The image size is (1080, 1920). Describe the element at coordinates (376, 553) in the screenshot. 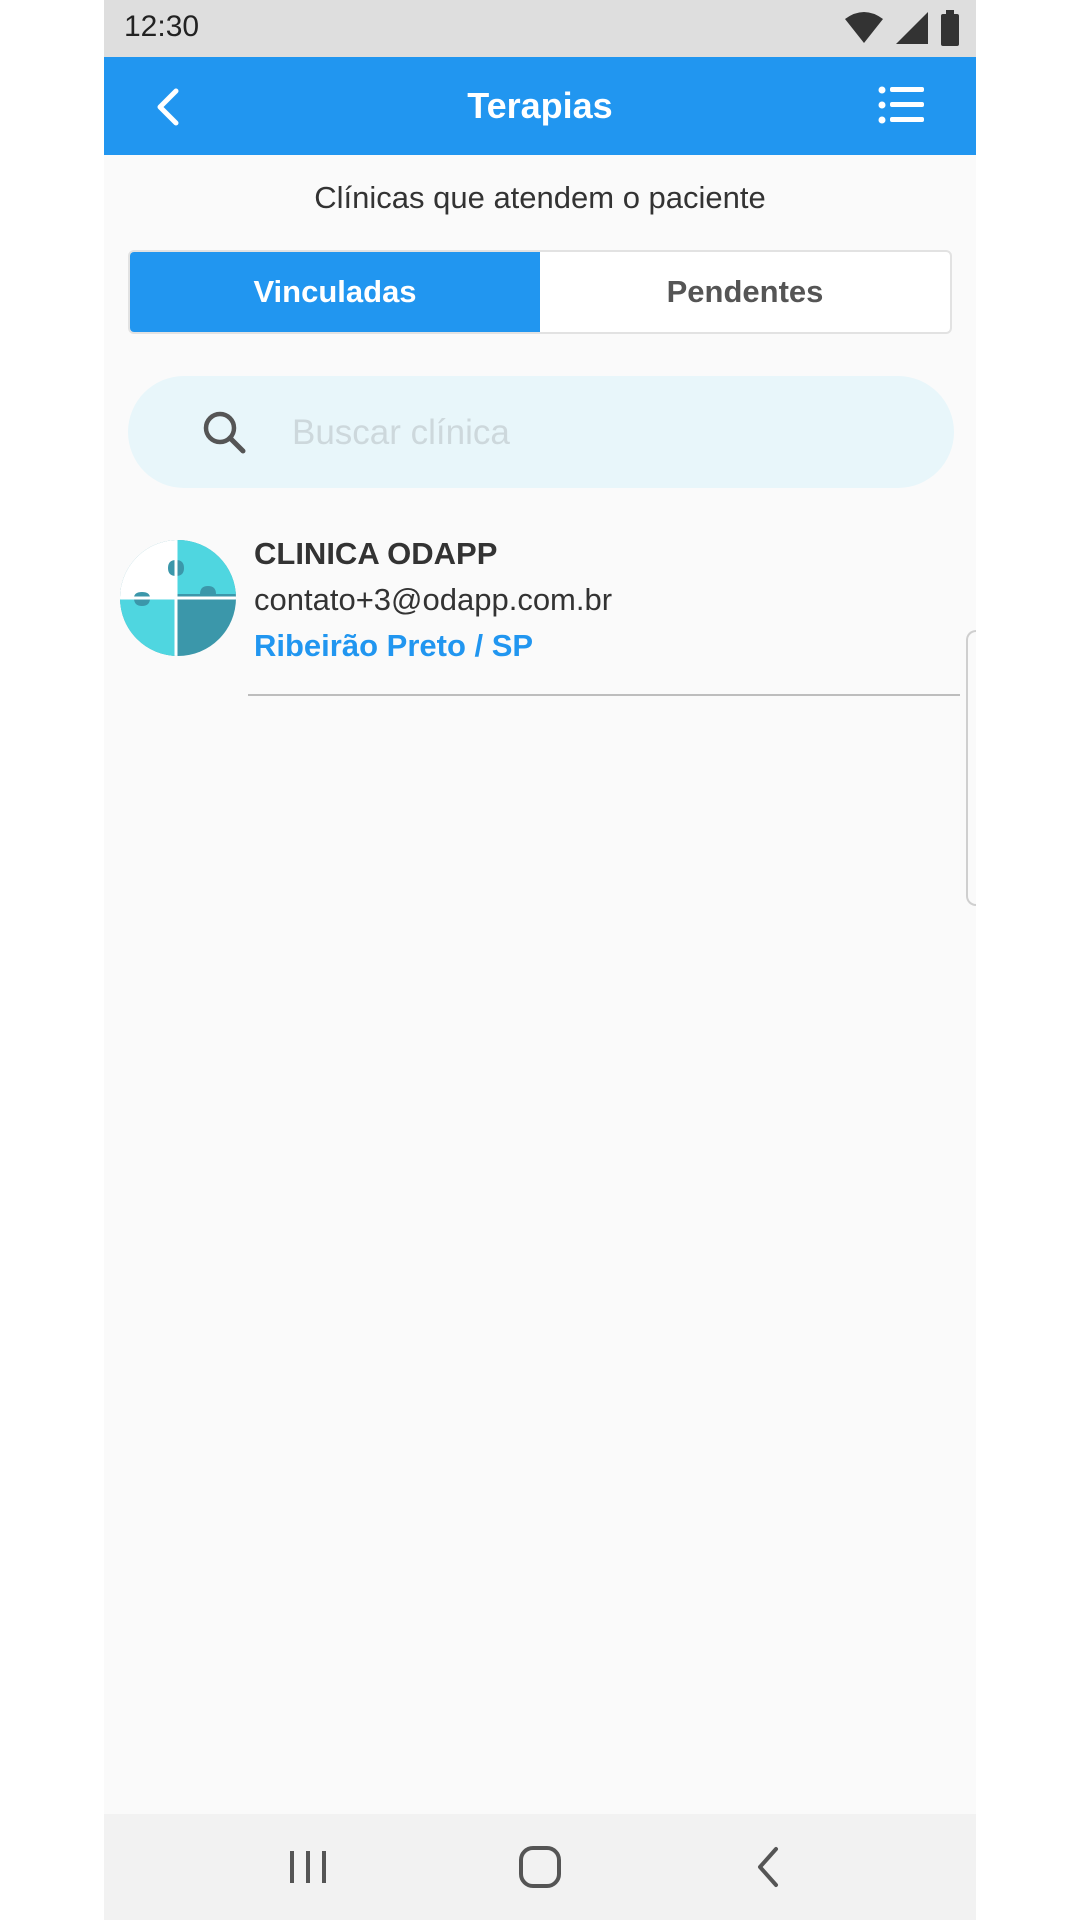

I see `clinic-name: CLINICA ODAPP` at that location.